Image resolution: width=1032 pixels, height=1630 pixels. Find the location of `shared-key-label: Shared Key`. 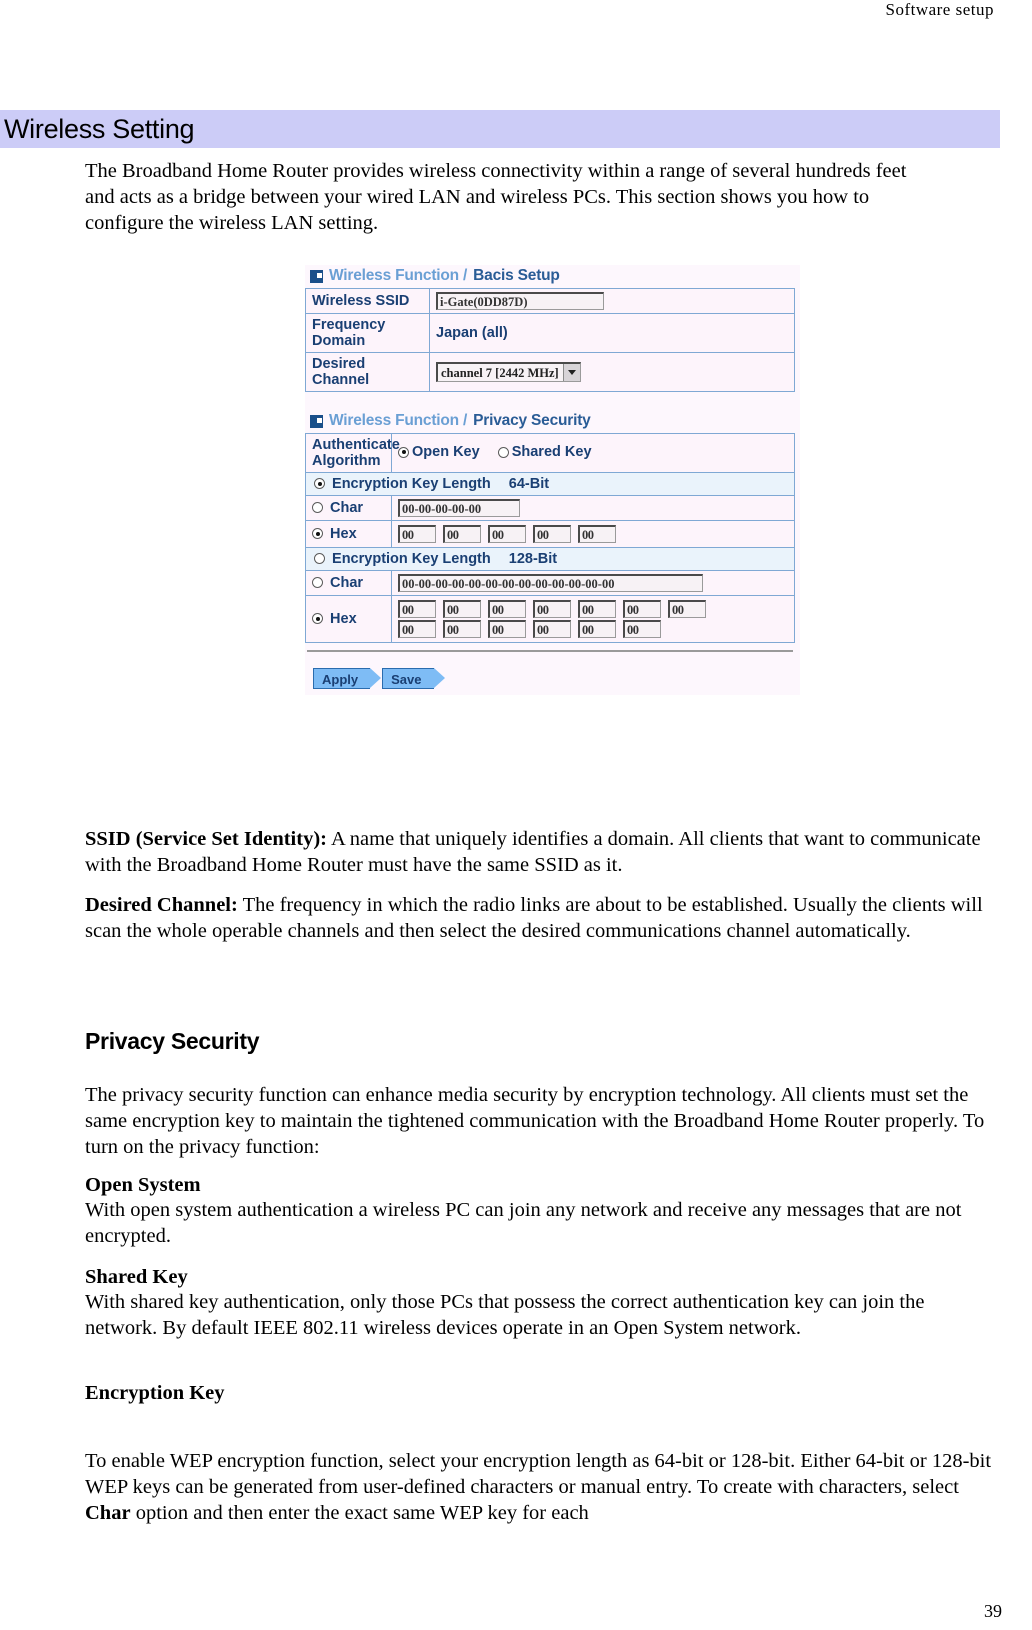

shared-key-label: Shared Key is located at coordinates (551, 452).